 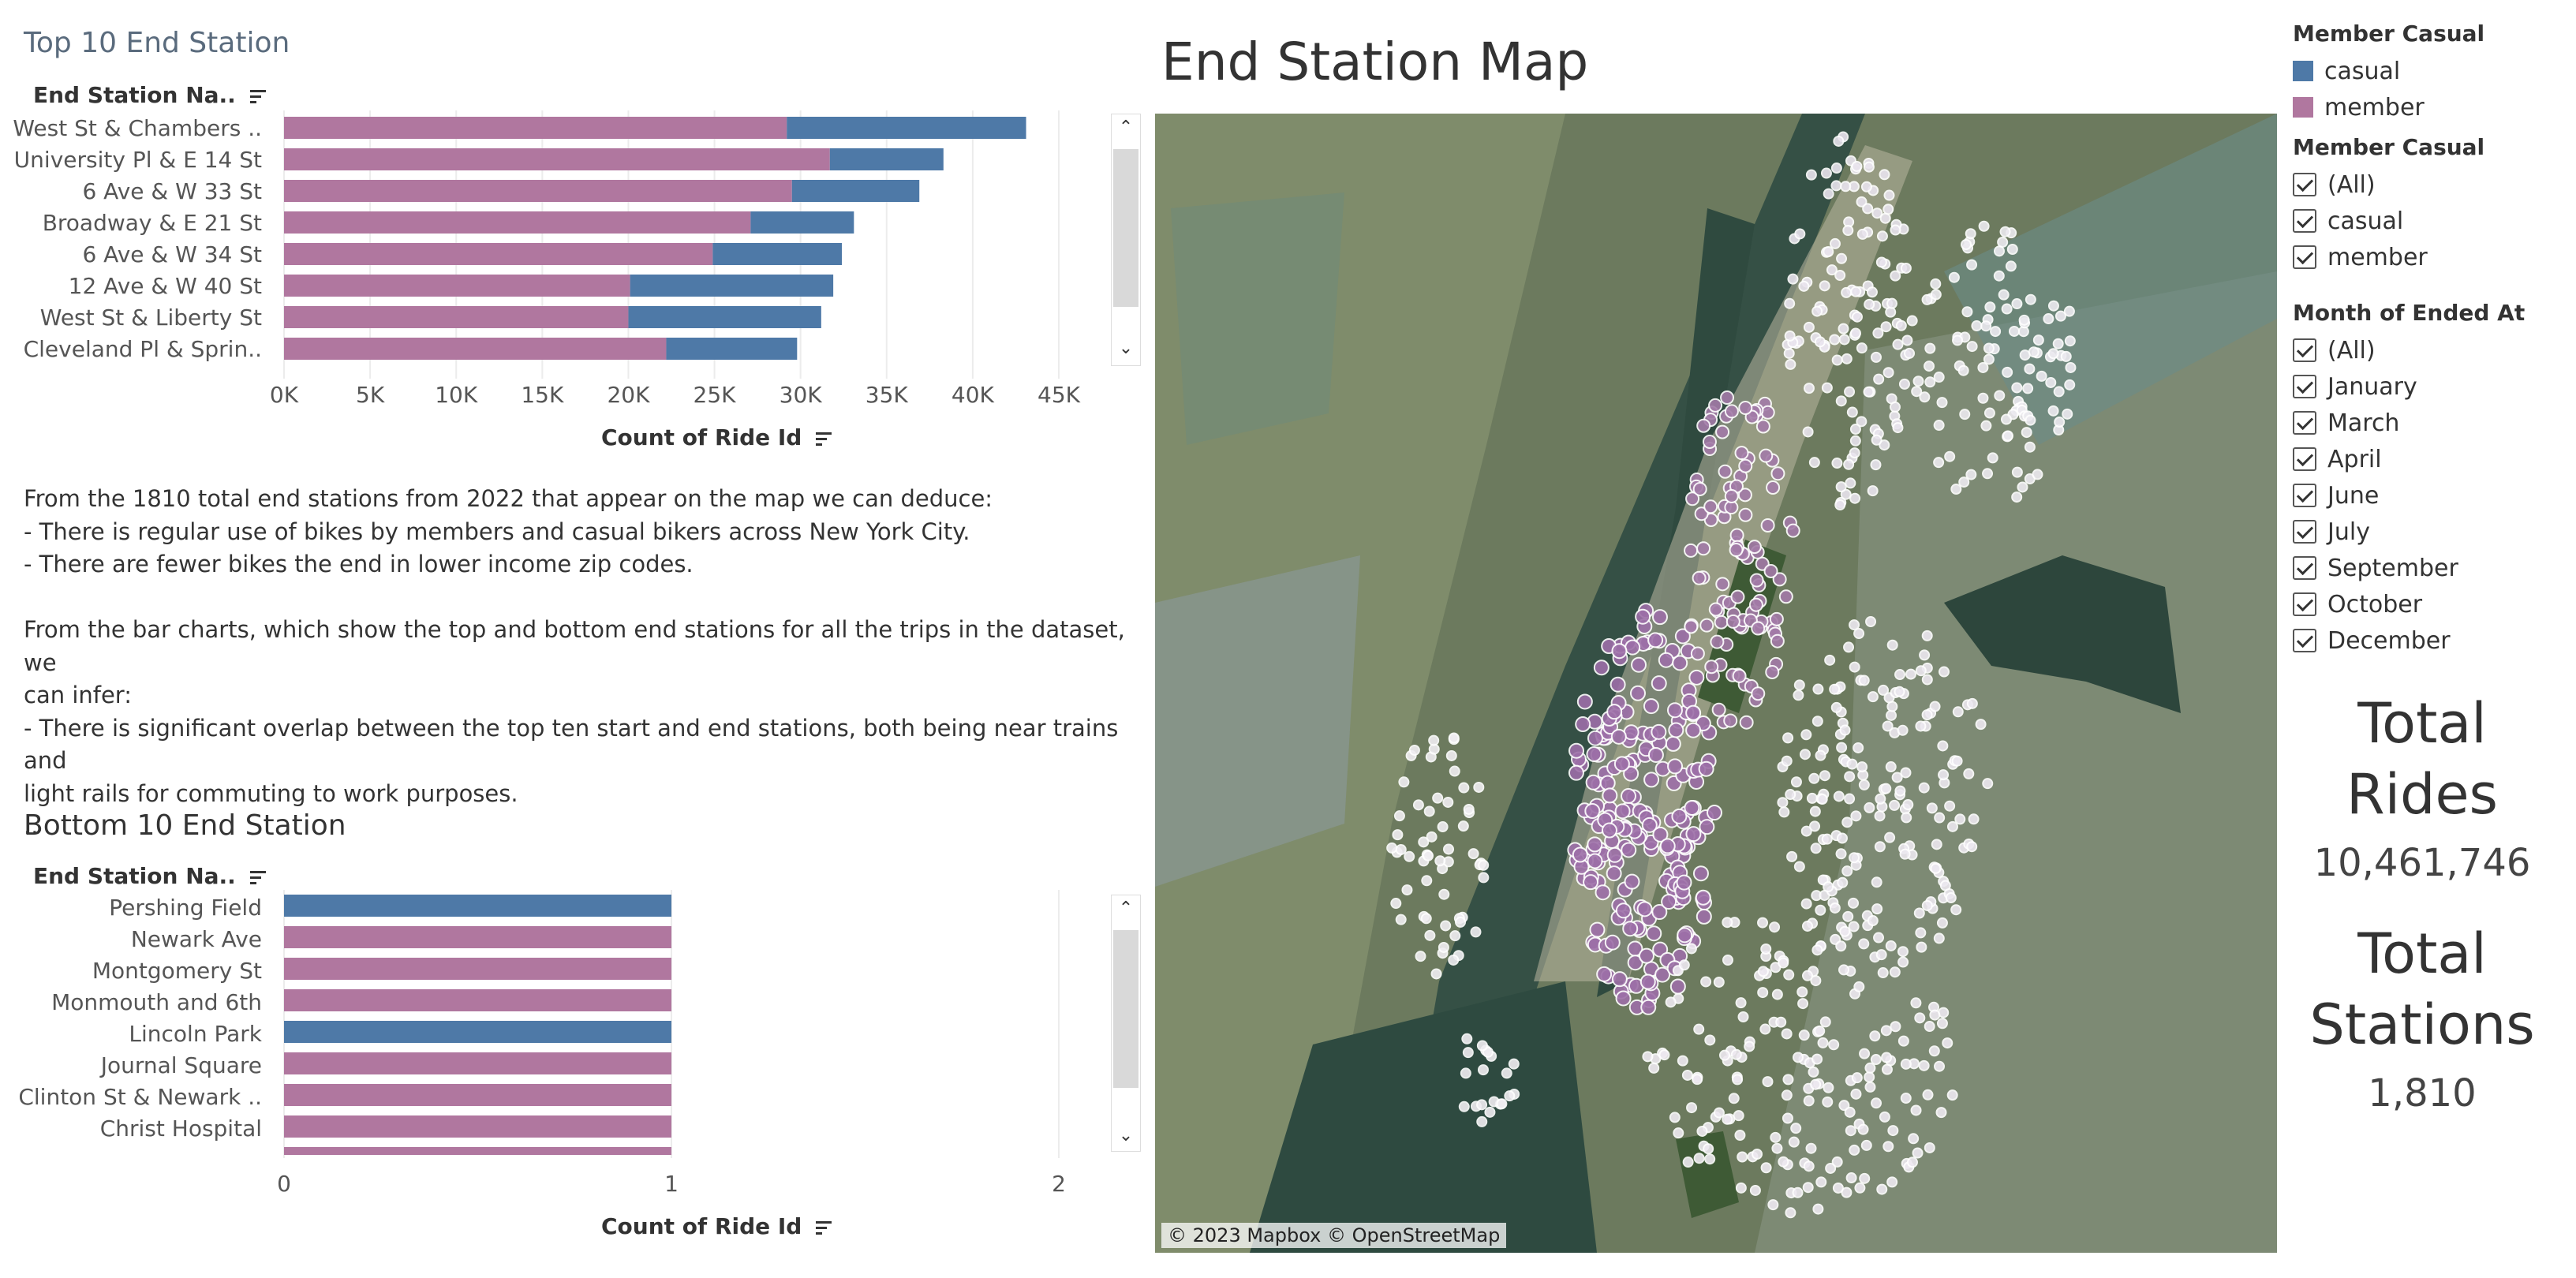 I want to click on checkbox-checked-icon, so click(x=2304, y=532).